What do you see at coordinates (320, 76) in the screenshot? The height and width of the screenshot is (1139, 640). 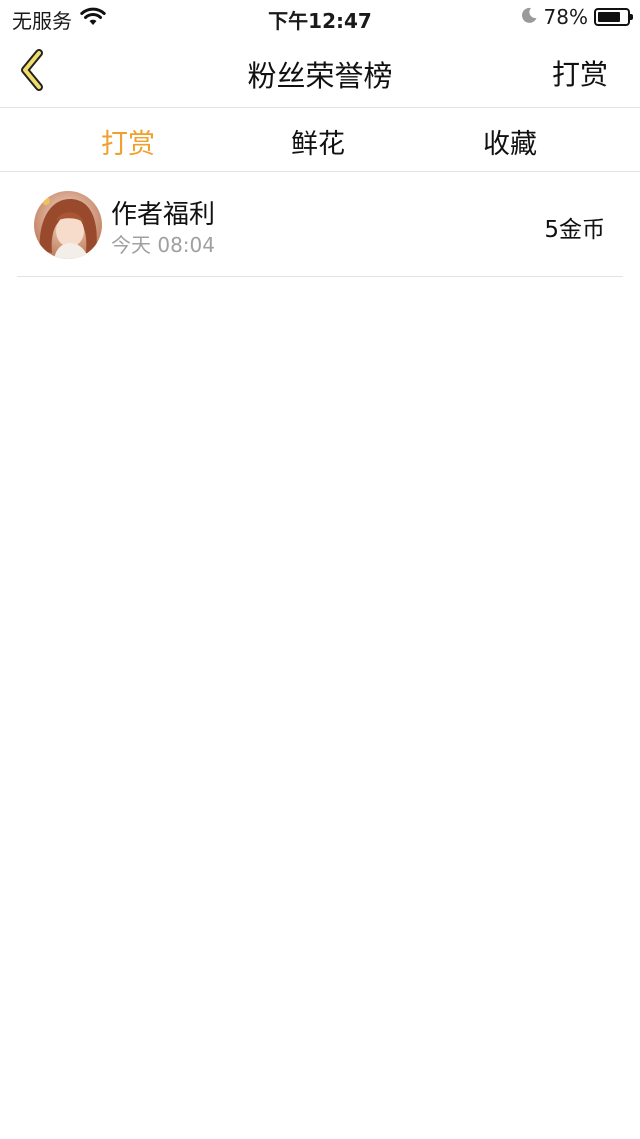 I see `page-title: 粉丝荣誉榜` at bounding box center [320, 76].